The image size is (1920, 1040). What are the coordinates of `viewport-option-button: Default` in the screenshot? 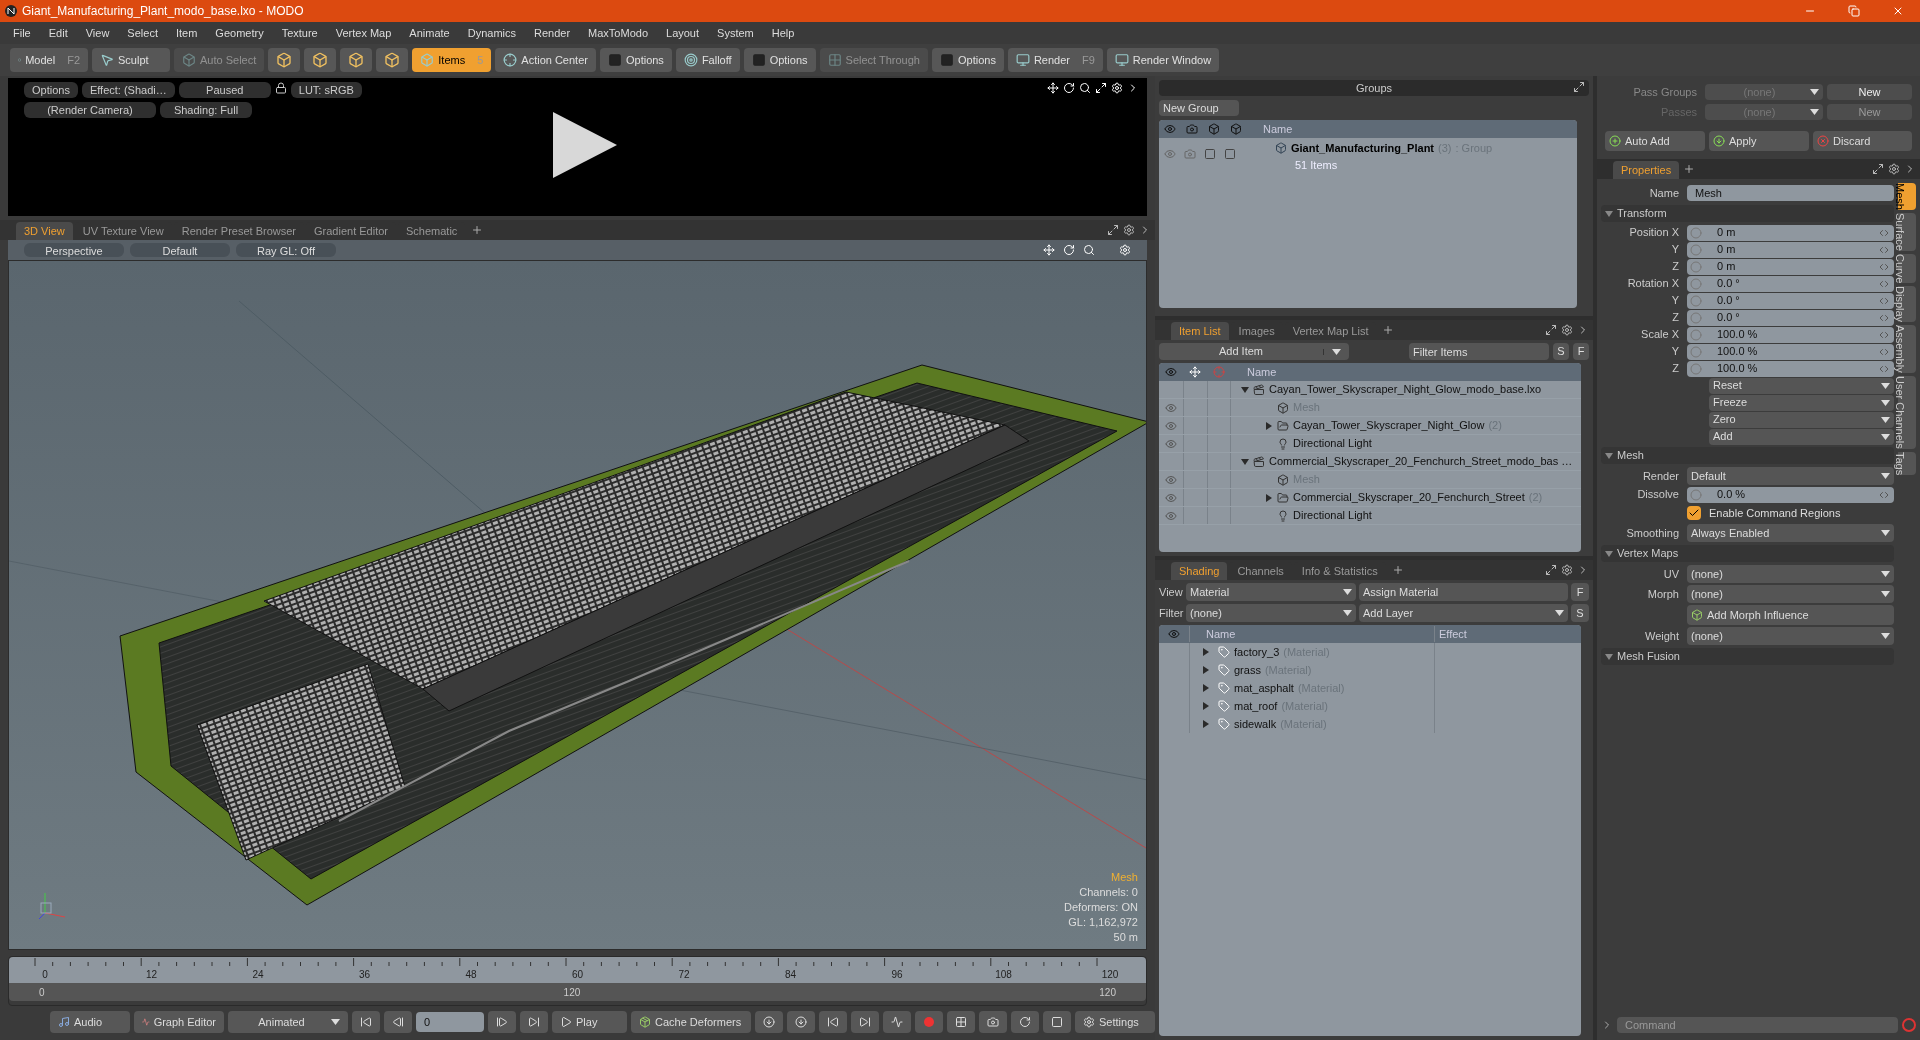 It's located at (180, 250).